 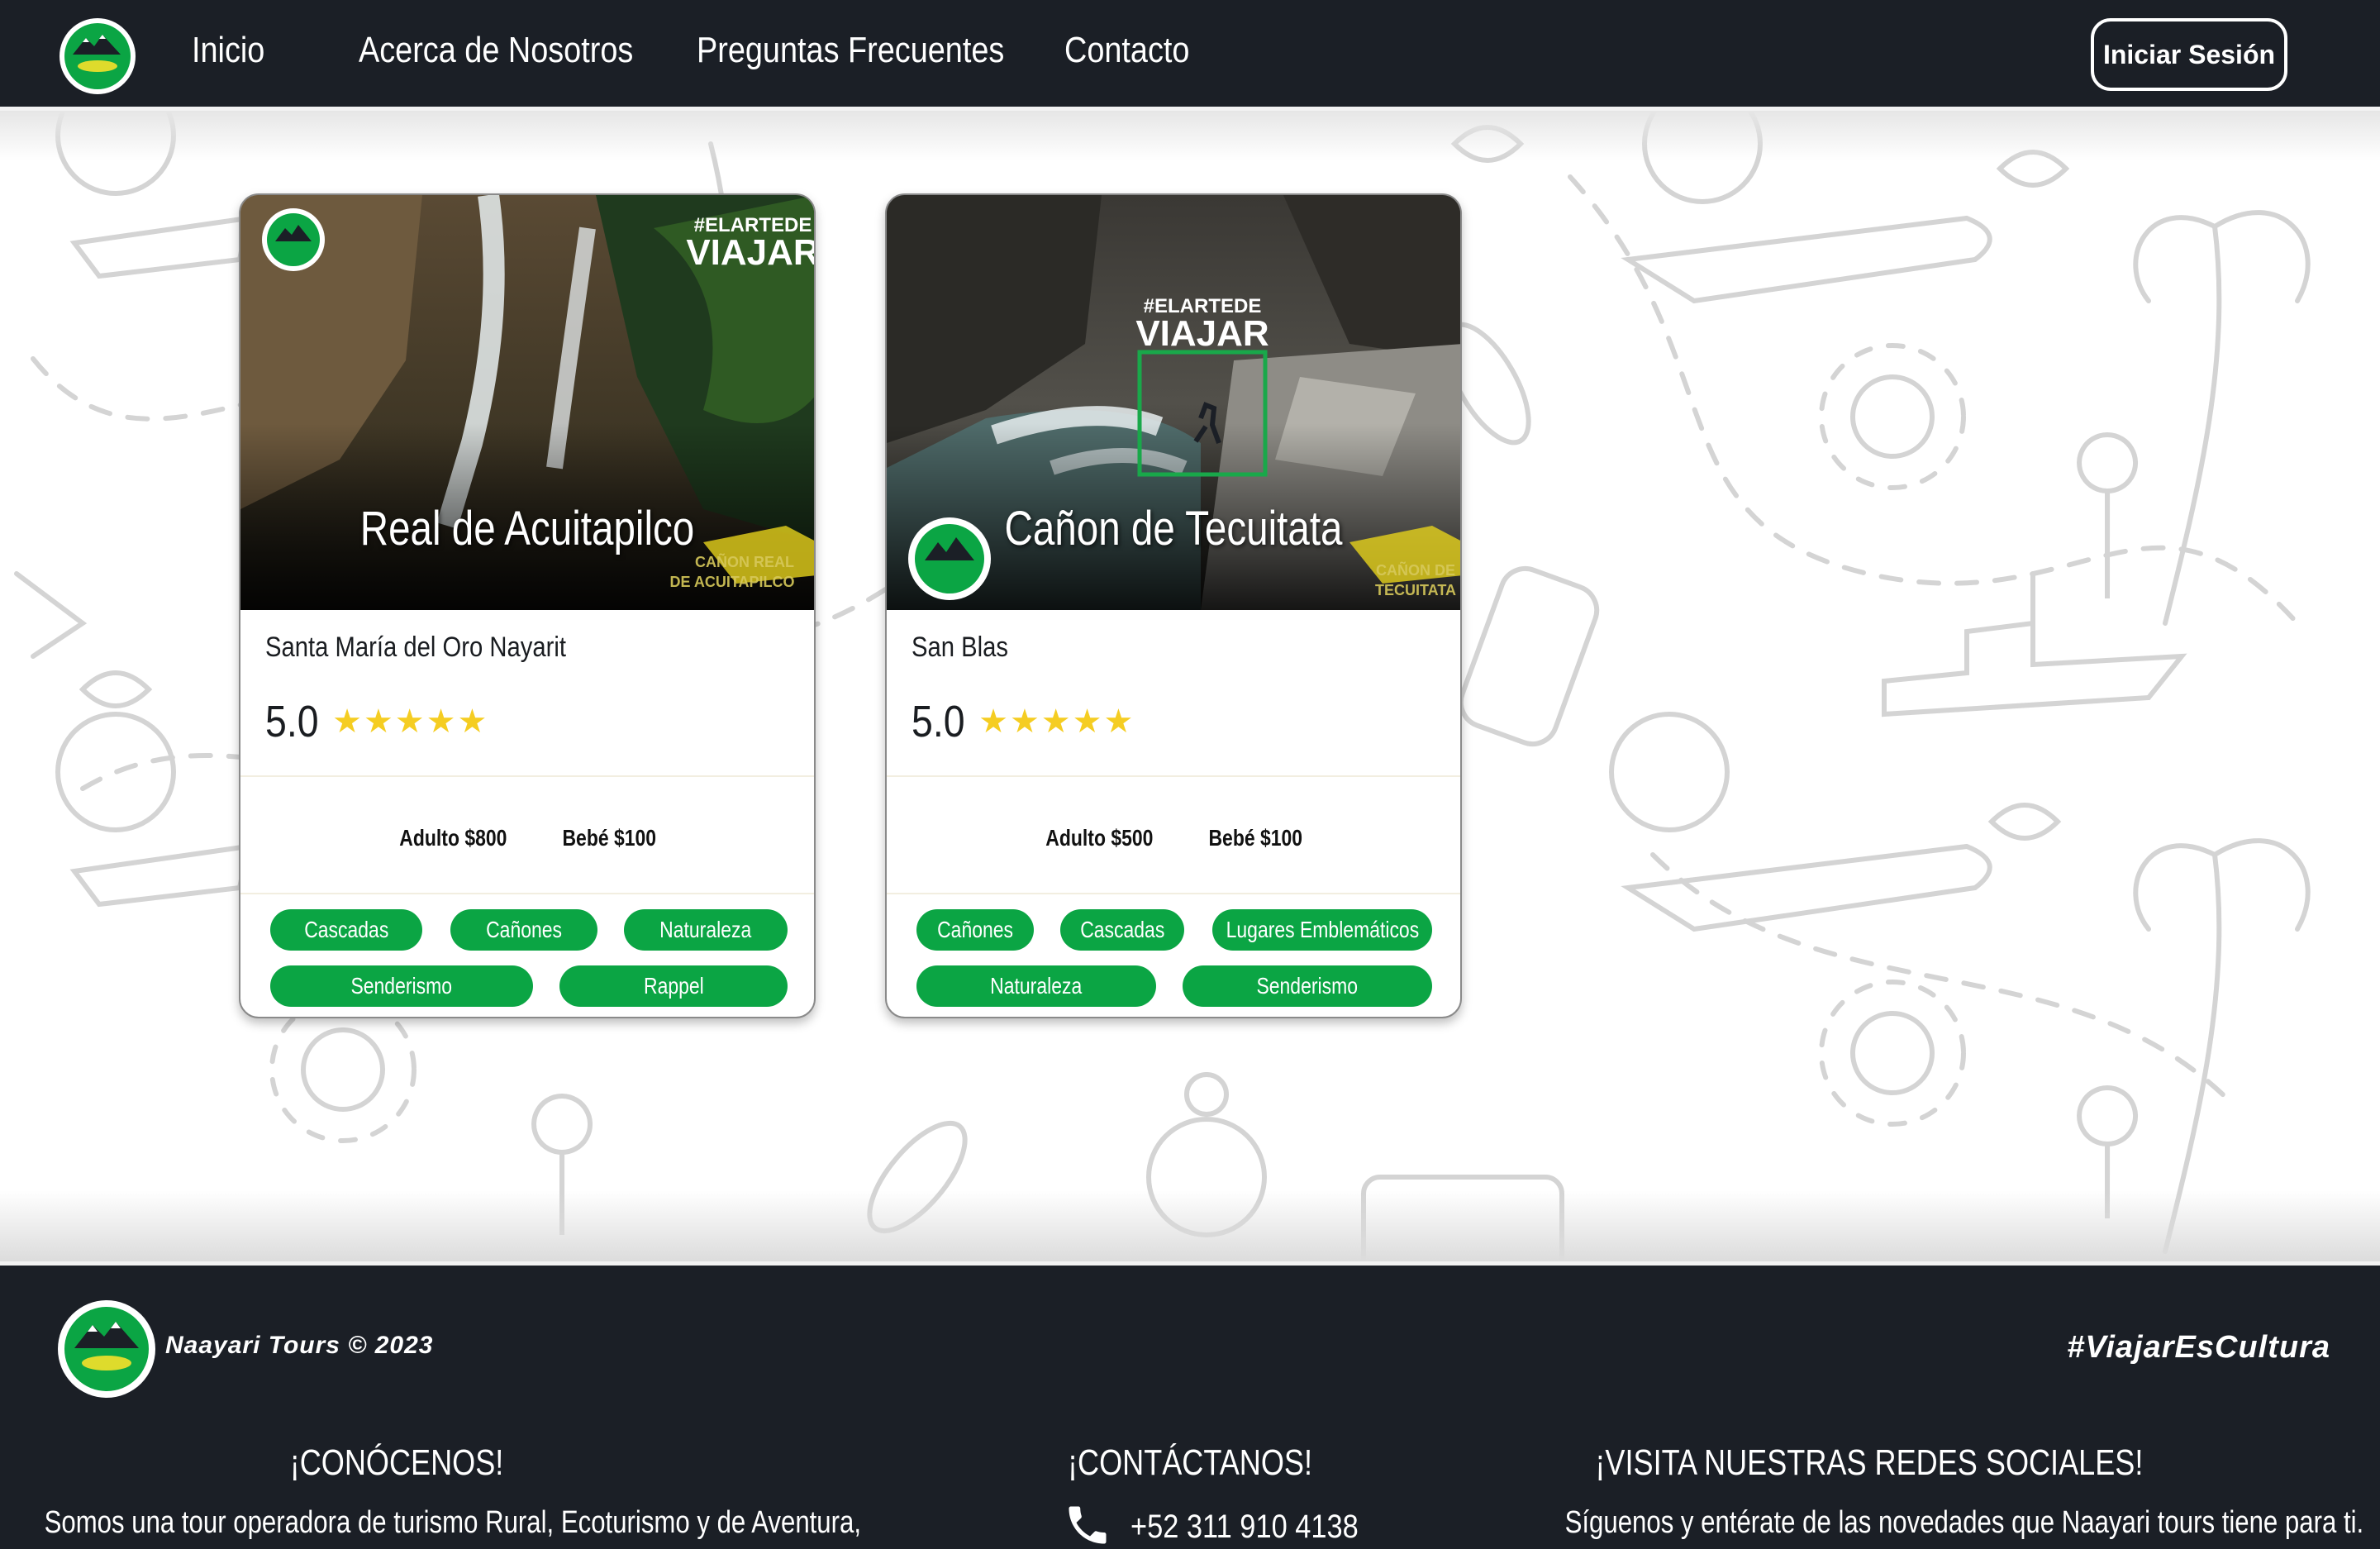 What do you see at coordinates (1244, 1527) in the screenshot?
I see `phone-number: +52 311 910 4138` at bounding box center [1244, 1527].